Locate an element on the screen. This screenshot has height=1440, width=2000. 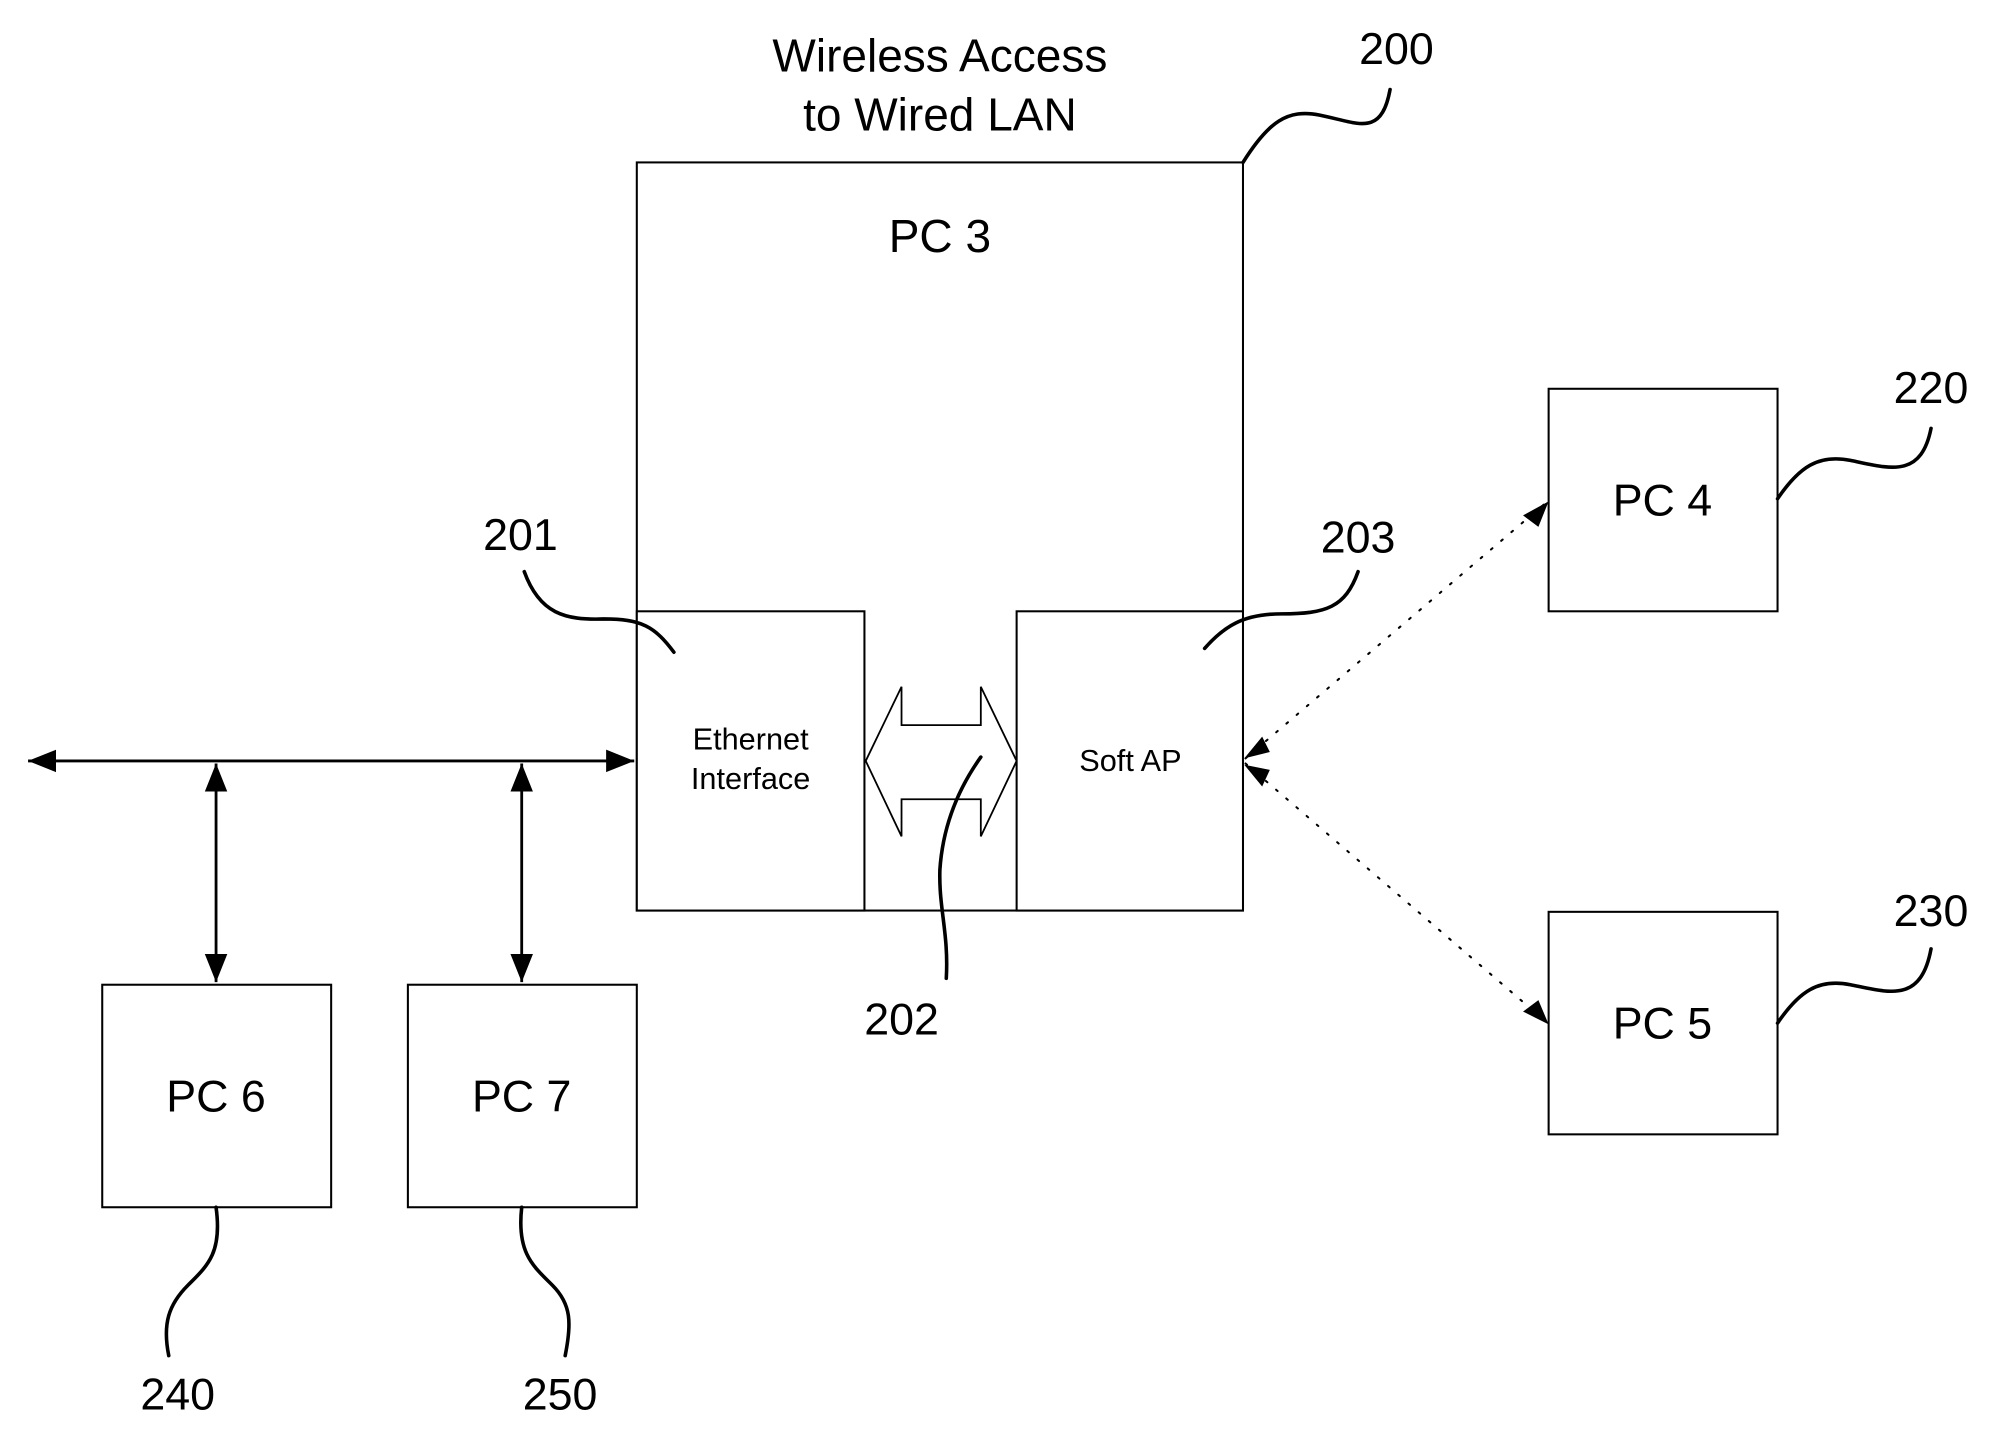
ref-250: 250 is located at coordinates (560, 1394).